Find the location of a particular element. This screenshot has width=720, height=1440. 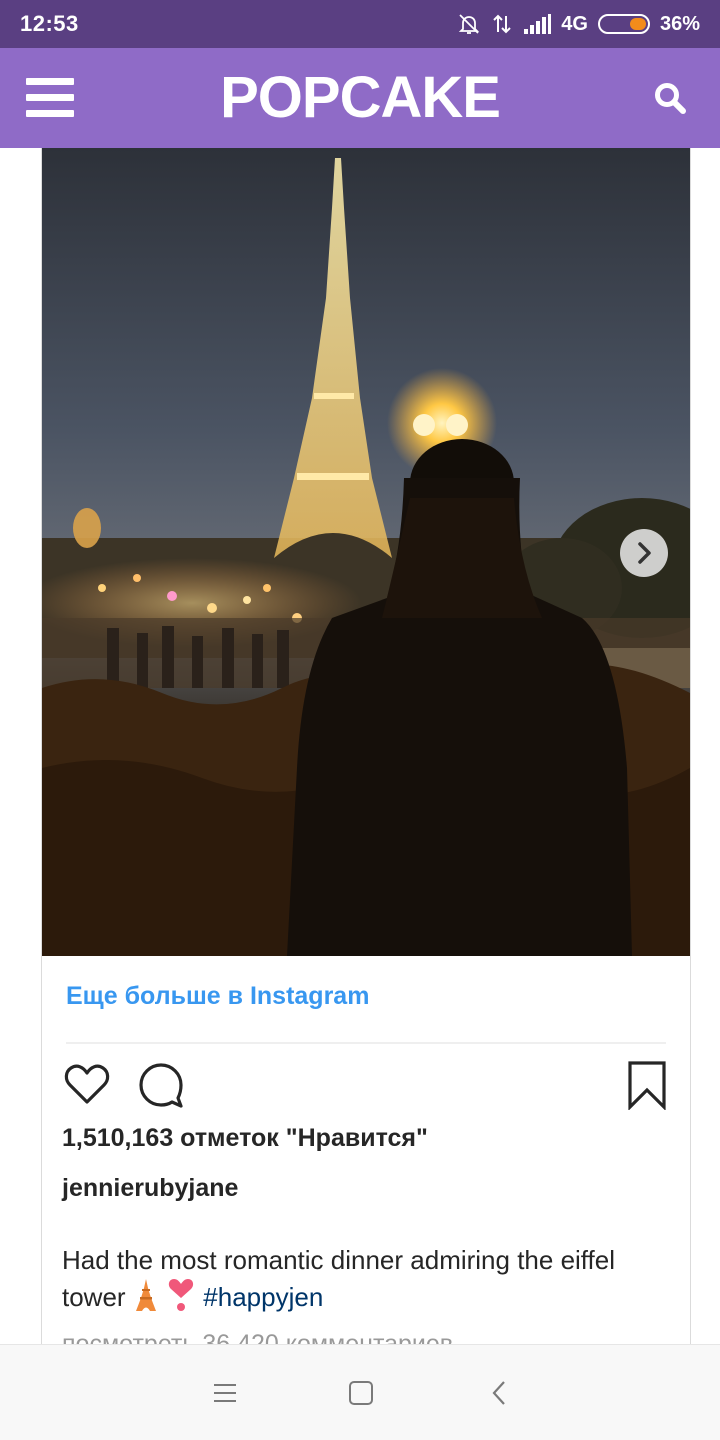

status-bar: 12:53 4G 36% is located at coordinates (360, 24).